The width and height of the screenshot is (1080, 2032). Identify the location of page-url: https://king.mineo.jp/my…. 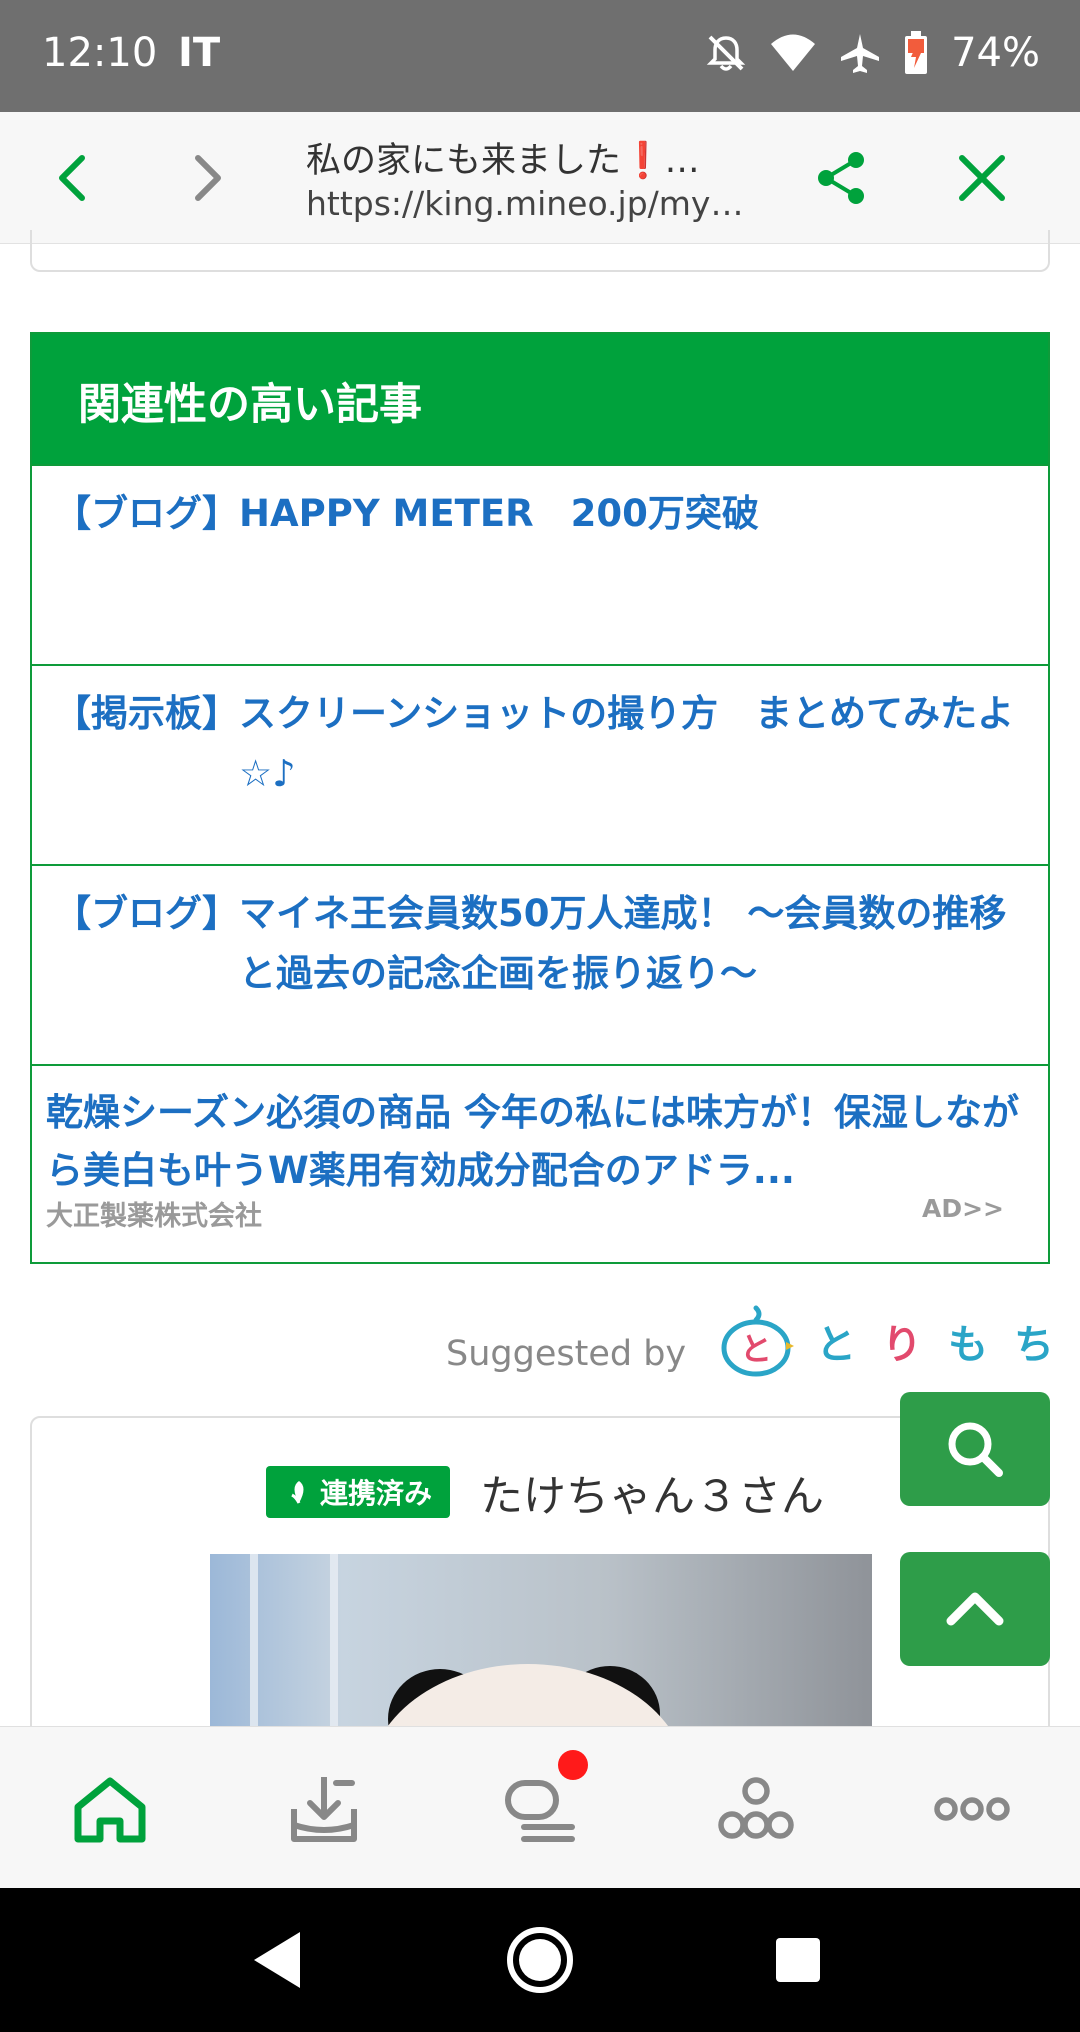
(524, 203).